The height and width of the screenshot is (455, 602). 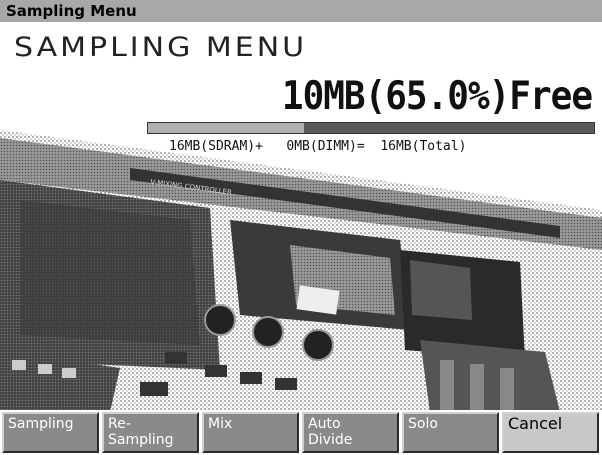 I want to click on page-title: SAMPLING MENU, so click(x=161, y=47).